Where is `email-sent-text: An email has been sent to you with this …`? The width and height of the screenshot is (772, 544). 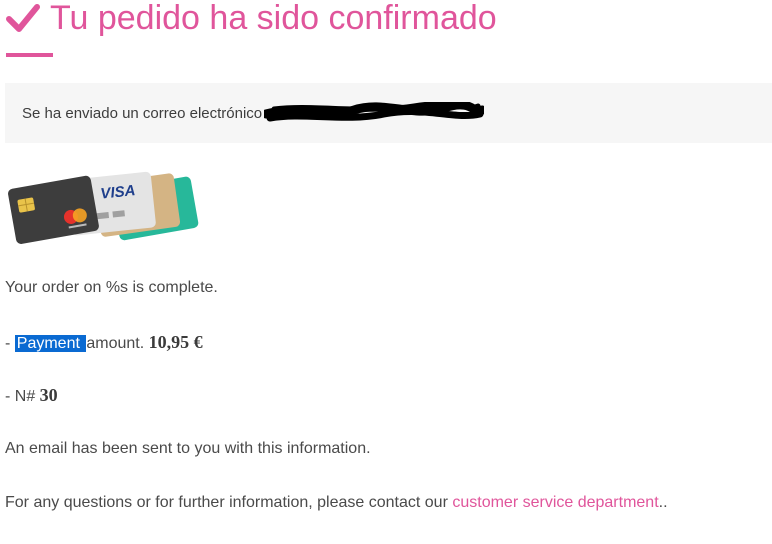
email-sent-text: An email has been sent to you with this … is located at coordinates (188, 448).